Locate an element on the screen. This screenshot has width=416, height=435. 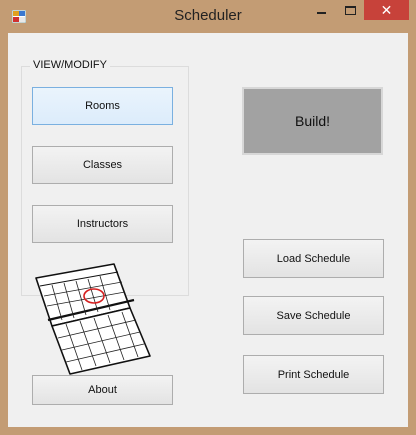
rooms-button-label: Rooms is located at coordinates (102, 106).